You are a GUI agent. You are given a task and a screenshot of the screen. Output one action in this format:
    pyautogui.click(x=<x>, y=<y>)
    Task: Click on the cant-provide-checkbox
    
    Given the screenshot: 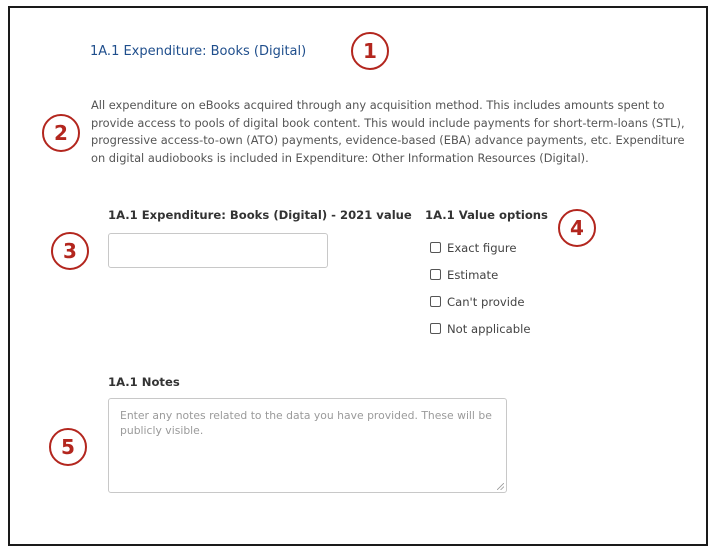 What is the action you would take?
    pyautogui.click(x=435, y=301)
    